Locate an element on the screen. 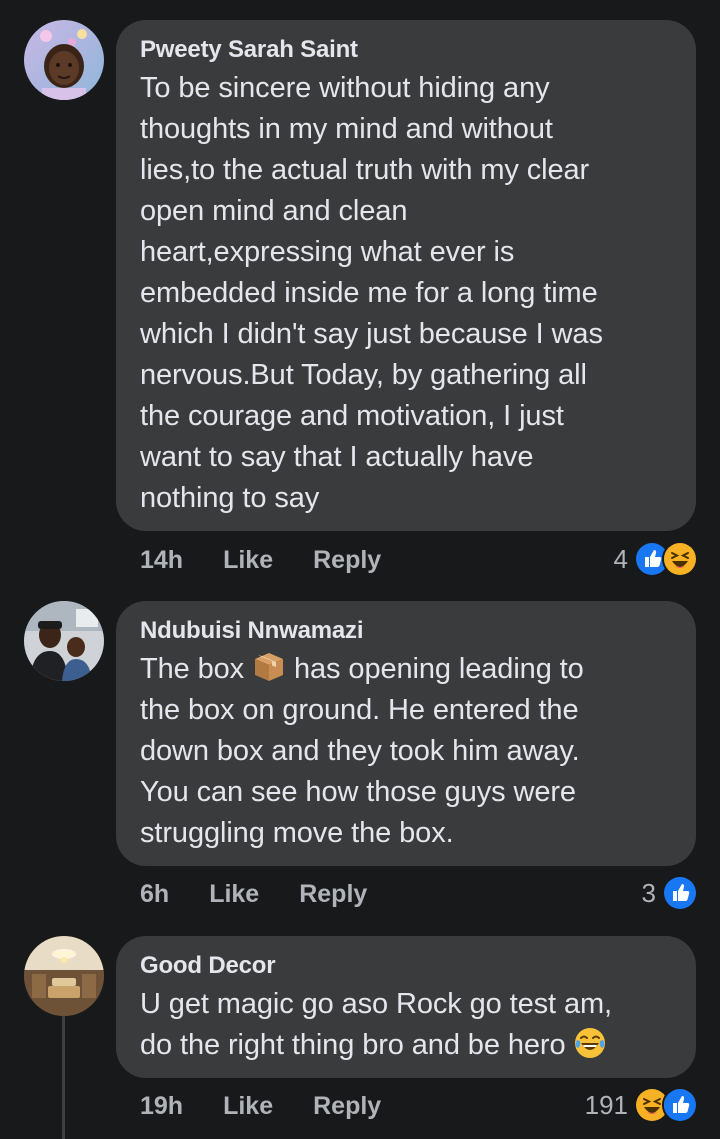 This screenshot has width=720, height=1139. comment-actions: 19h Like Reply is located at coordinates (260, 1106).